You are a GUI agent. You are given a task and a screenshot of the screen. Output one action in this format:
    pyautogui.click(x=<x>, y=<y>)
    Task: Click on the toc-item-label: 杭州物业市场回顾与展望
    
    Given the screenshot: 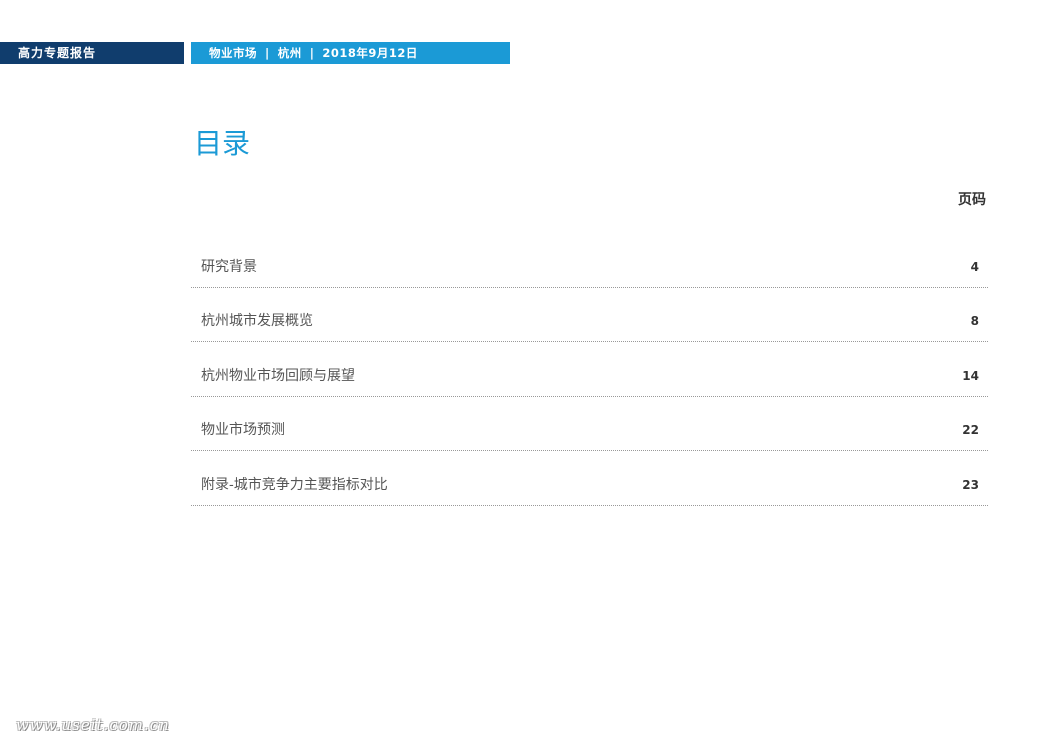 What is the action you would take?
    pyautogui.click(x=278, y=375)
    